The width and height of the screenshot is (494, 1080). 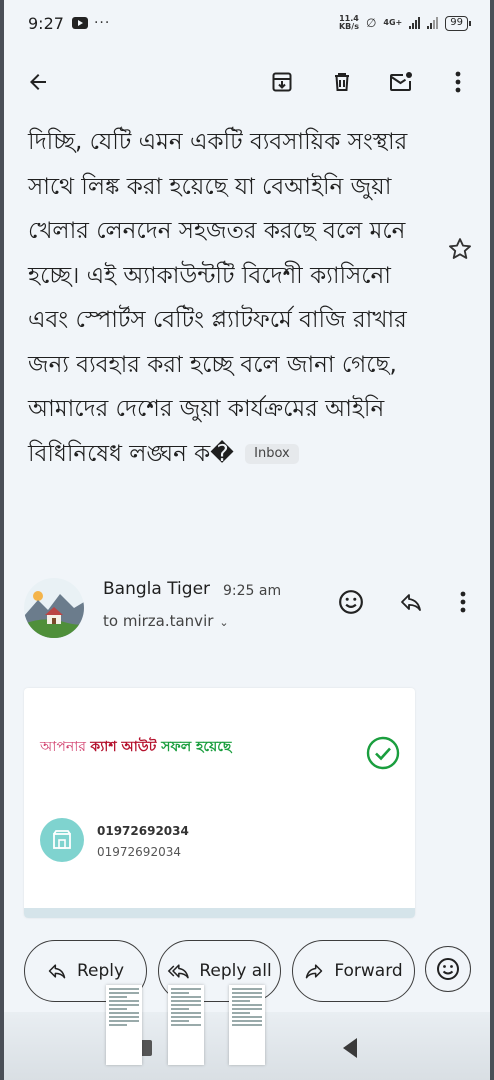 I want to click on sender-name: Bangla Tiger, so click(x=156, y=589).